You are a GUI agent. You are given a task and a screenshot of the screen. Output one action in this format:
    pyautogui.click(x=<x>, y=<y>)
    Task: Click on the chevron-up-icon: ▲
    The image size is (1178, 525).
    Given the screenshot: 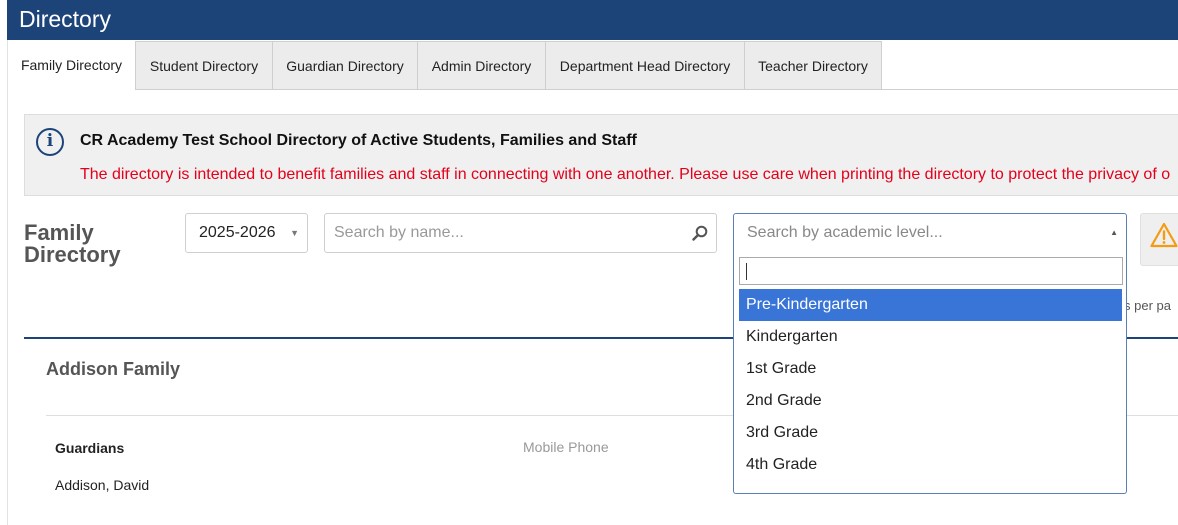 What is the action you would take?
    pyautogui.click(x=1114, y=232)
    